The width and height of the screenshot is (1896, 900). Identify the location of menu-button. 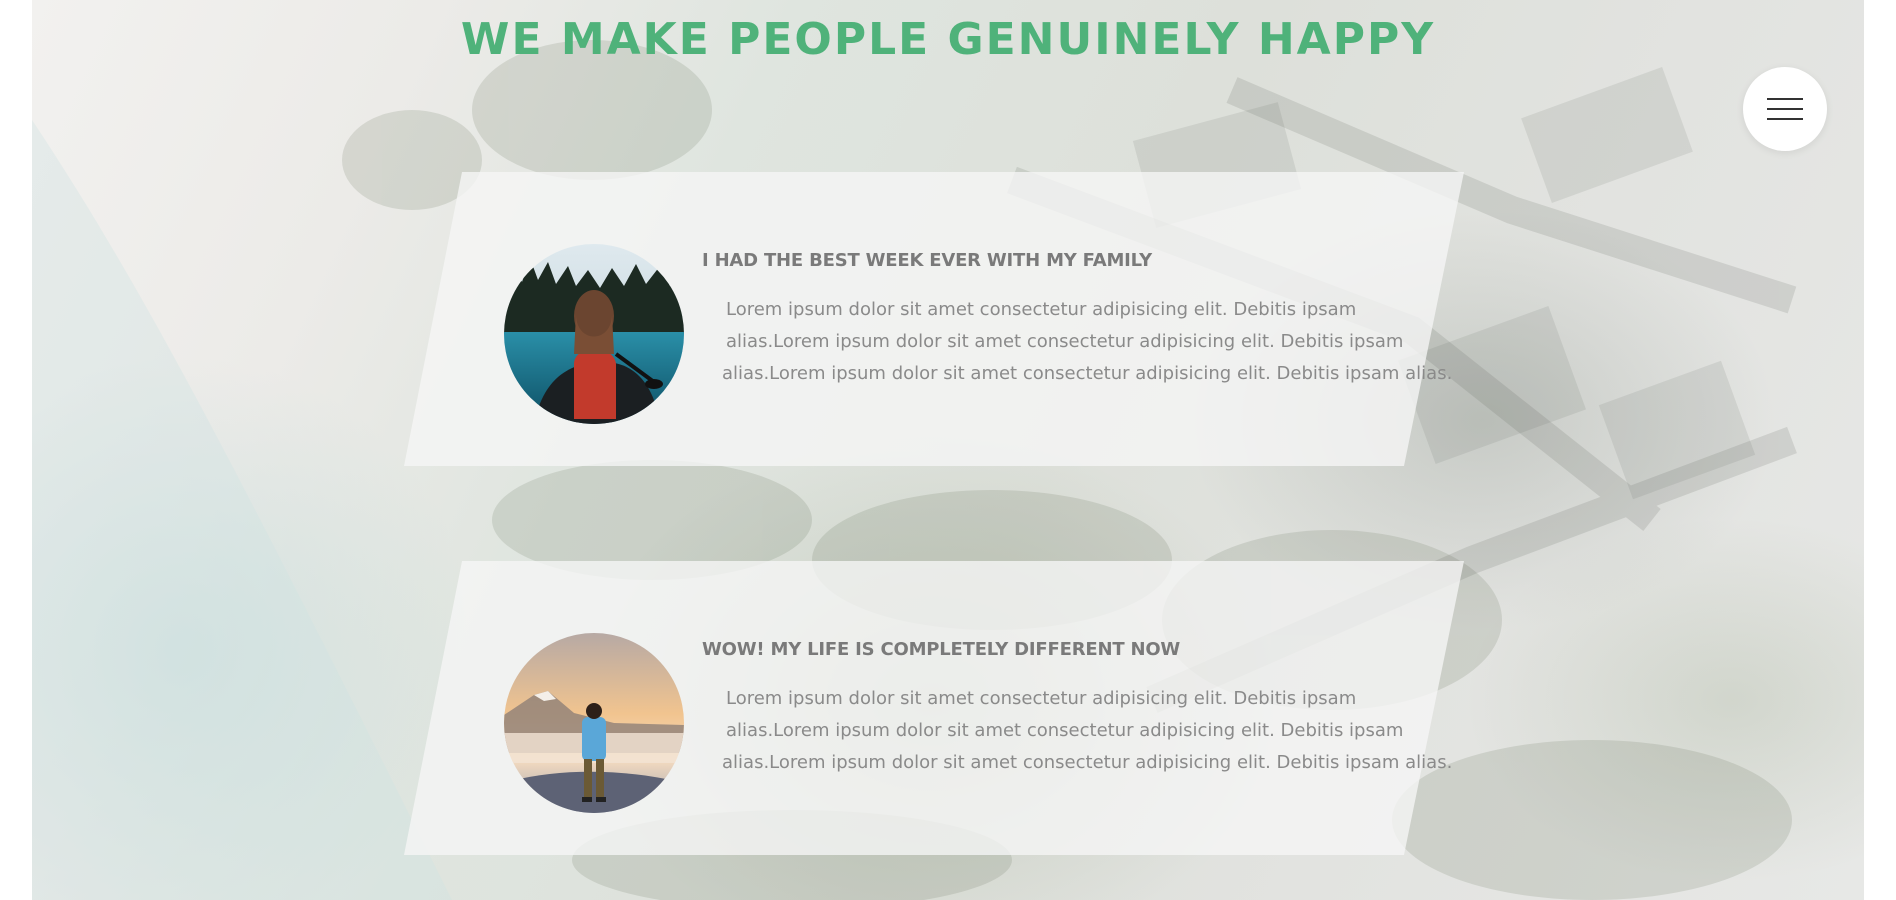
(1785, 109).